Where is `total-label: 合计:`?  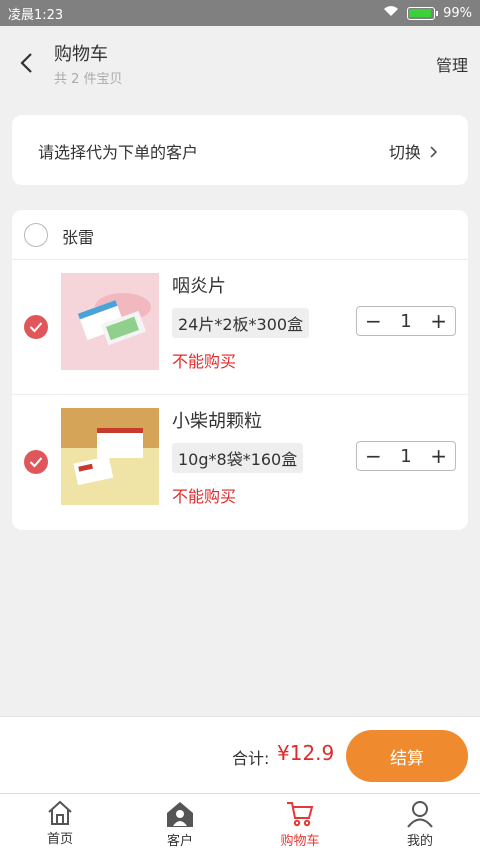 total-label: 合计: is located at coordinates (251, 758).